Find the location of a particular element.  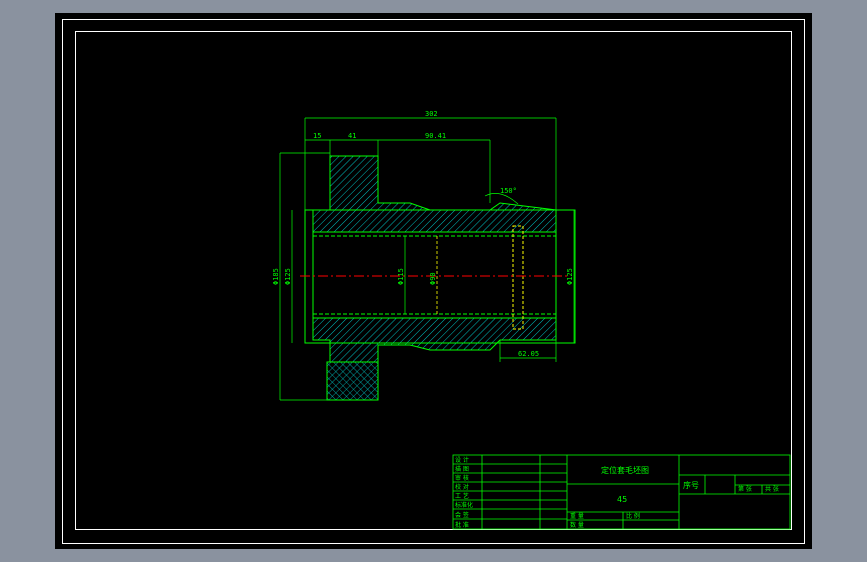

dim-overall-length: 302 is located at coordinates (431, 114).